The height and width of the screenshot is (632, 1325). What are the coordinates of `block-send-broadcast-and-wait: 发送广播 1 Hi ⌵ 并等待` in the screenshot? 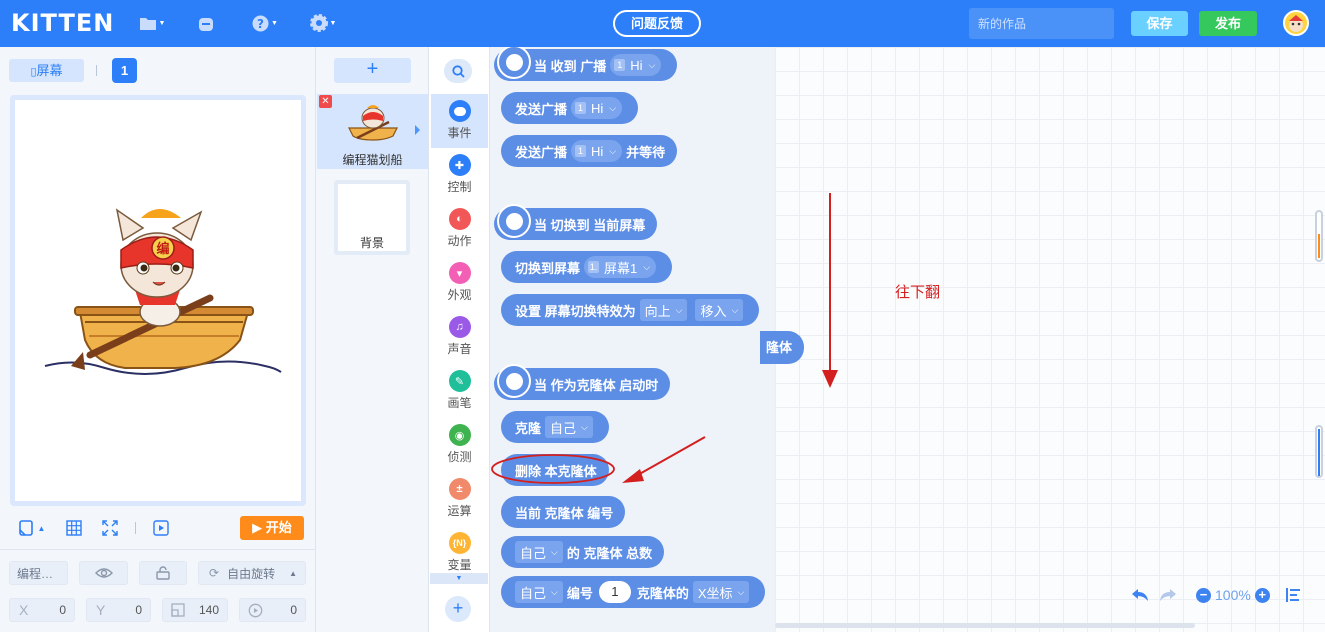 It's located at (589, 151).